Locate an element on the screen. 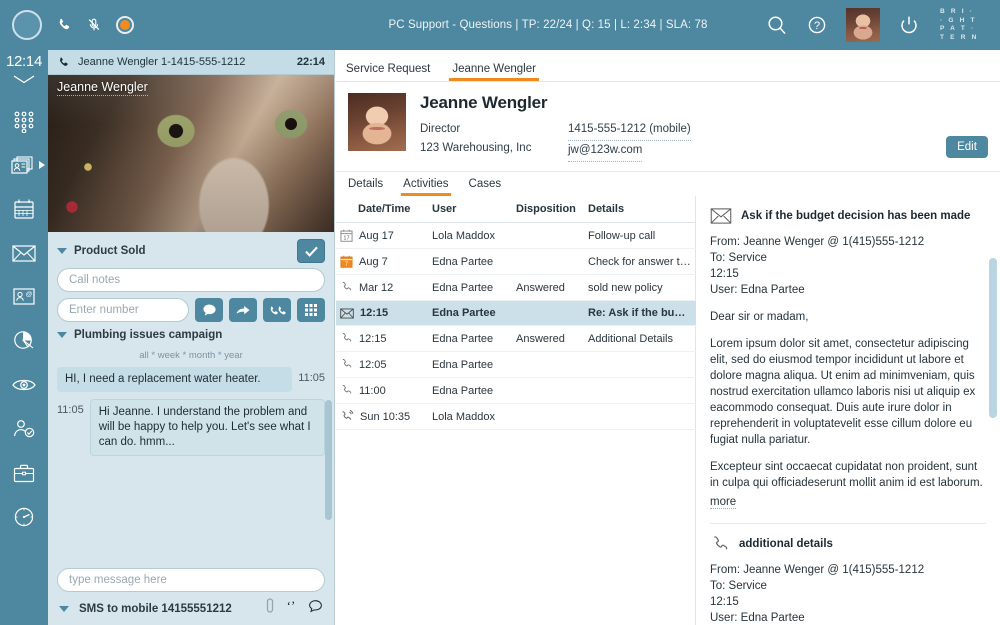 The width and height of the screenshot is (1000, 625). sidebar-item-reports is located at coordinates (24, 341).